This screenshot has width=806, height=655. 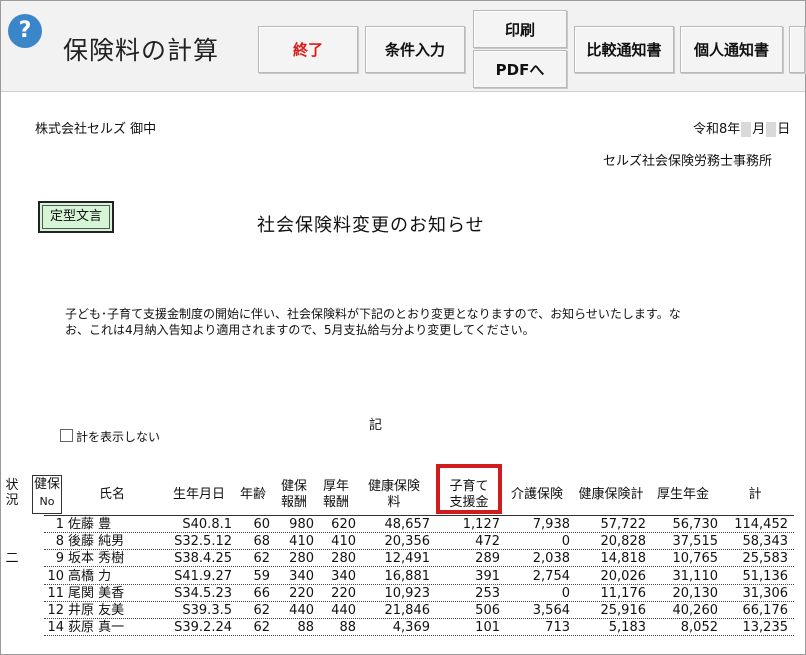 I want to click on personal-notice-button: 個人通知書, so click(x=731, y=49).